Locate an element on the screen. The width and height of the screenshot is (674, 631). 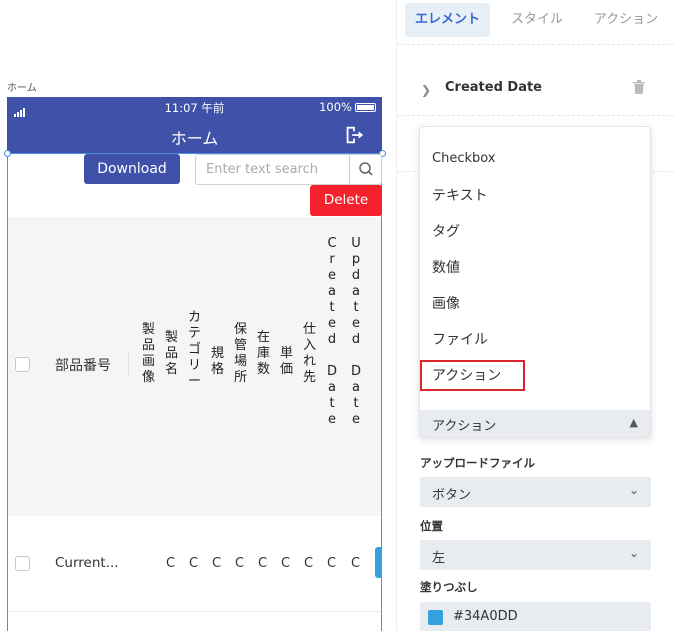
search-input is located at coordinates (273, 169).